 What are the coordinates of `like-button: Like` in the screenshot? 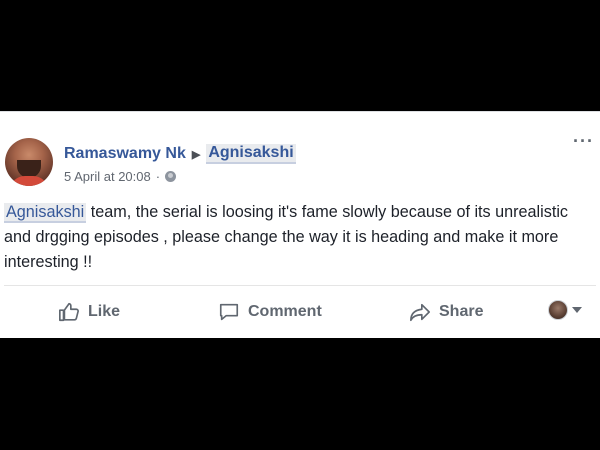 It's located at (89, 312).